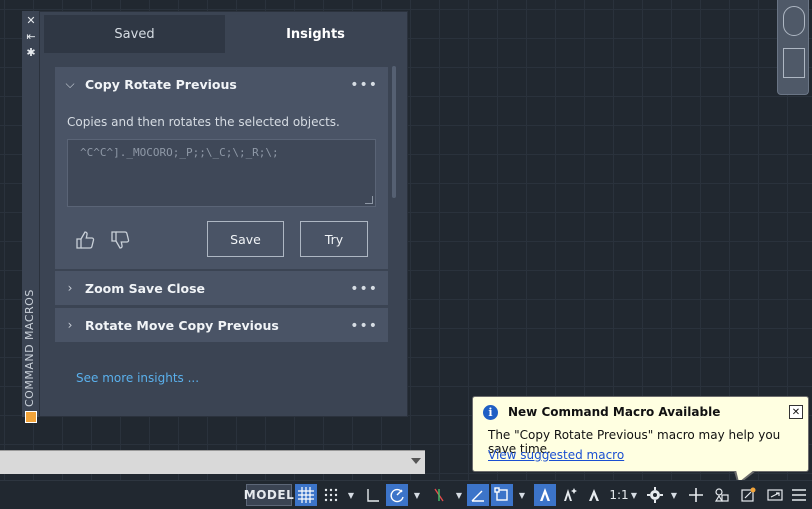  Describe the element at coordinates (570, 495) in the screenshot. I see `auto-scale-icon` at that location.